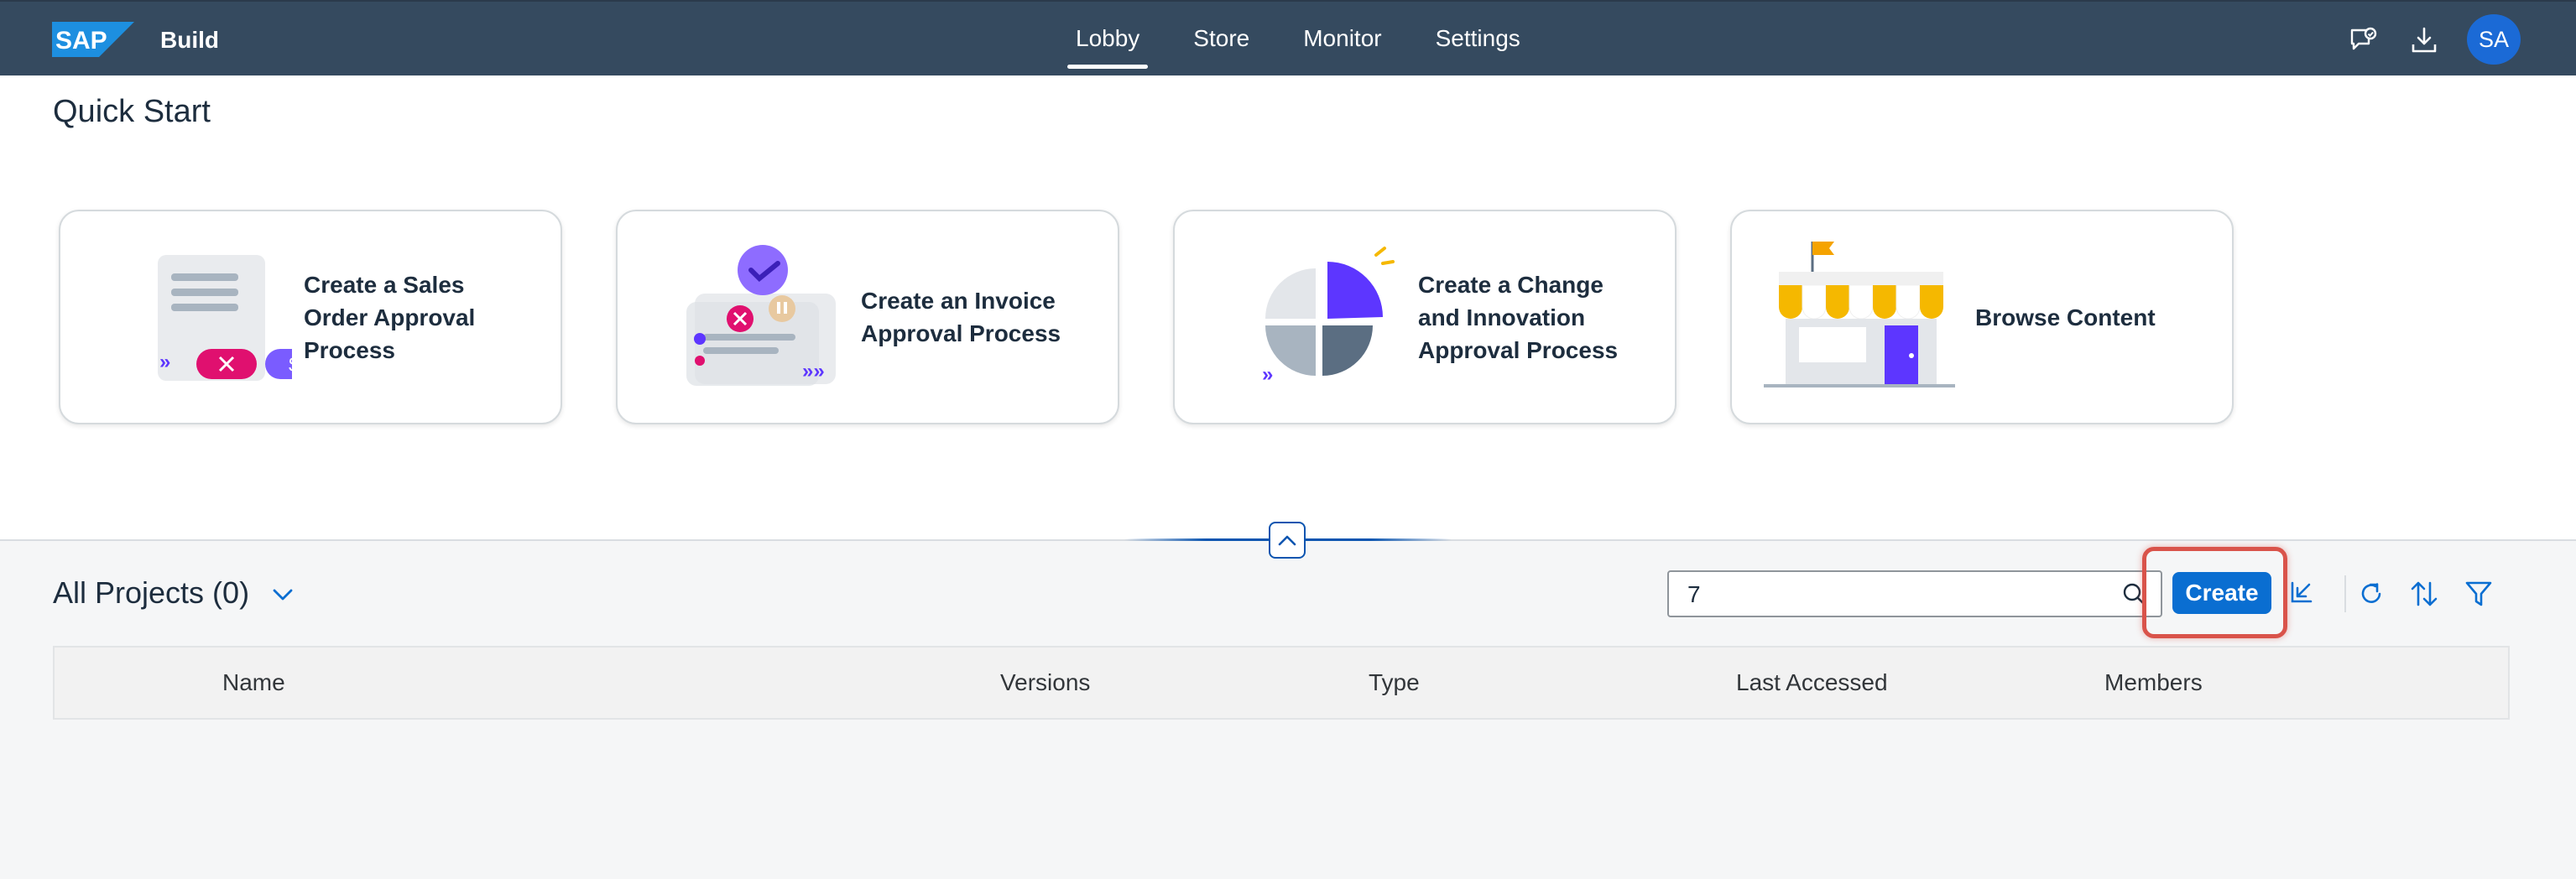 The image size is (2576, 879). I want to click on import-button, so click(2300, 594).